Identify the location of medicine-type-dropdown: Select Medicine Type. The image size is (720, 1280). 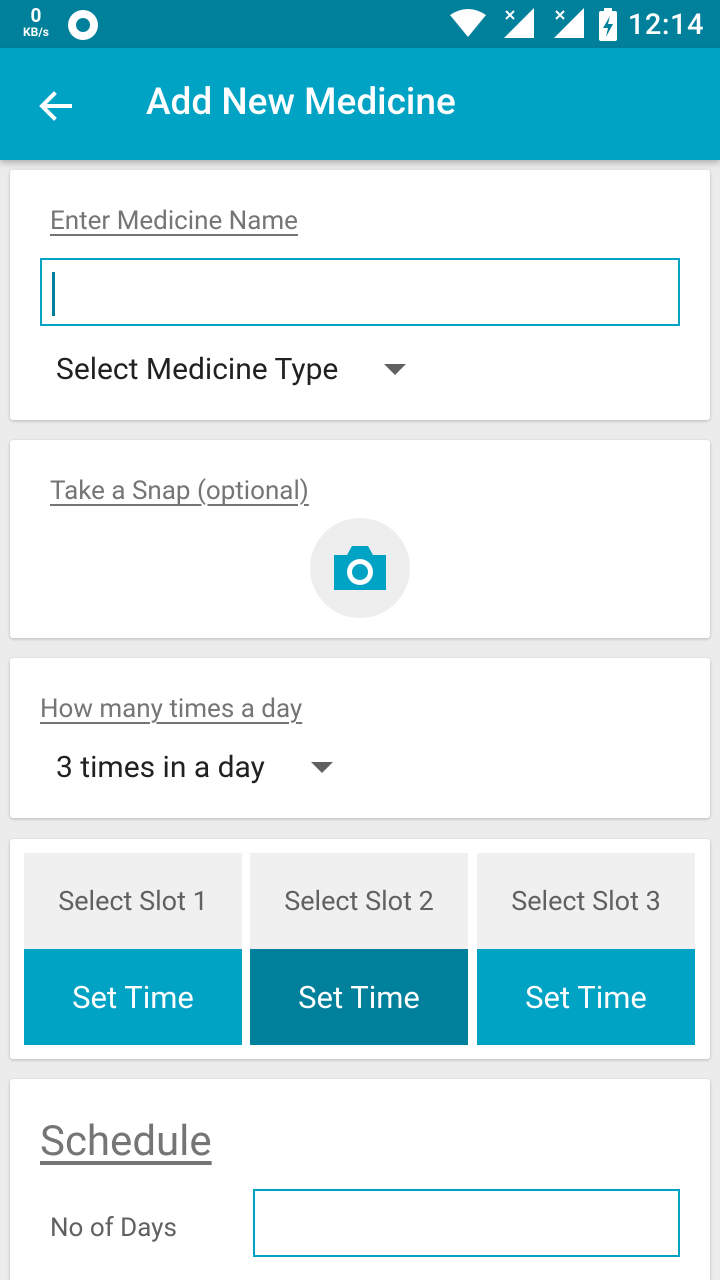
(231, 369).